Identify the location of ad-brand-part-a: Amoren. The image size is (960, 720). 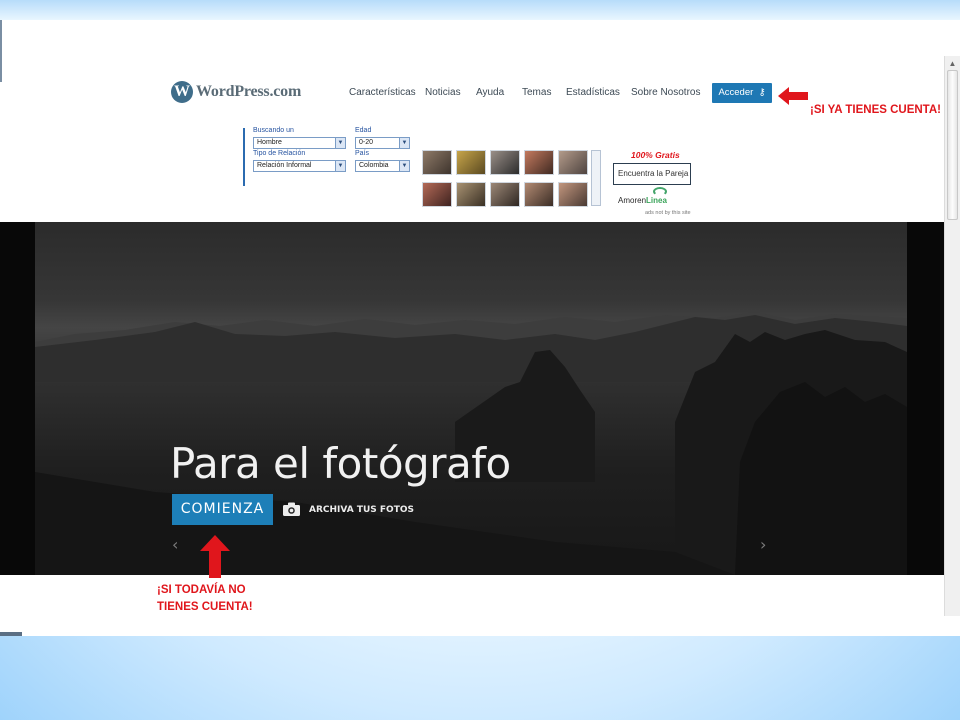
(632, 200).